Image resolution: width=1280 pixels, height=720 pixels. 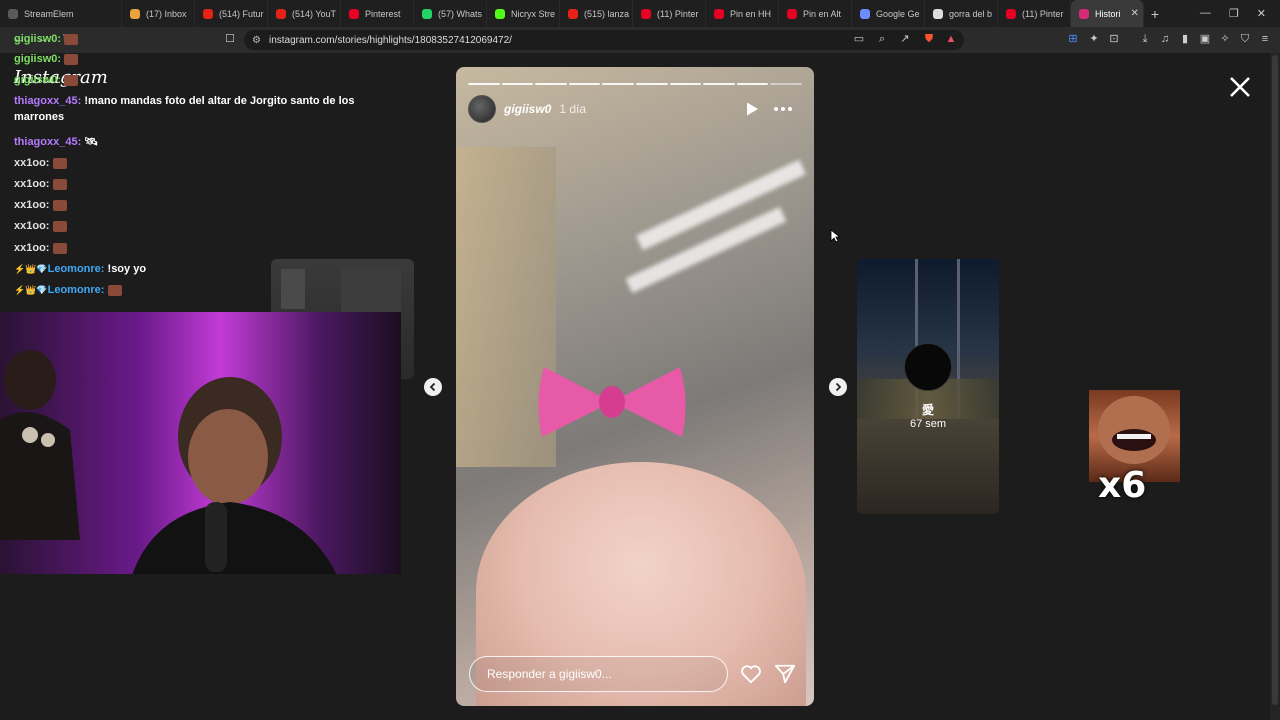 I want to click on browser-tab: StreamElem, so click(x=61, y=13).